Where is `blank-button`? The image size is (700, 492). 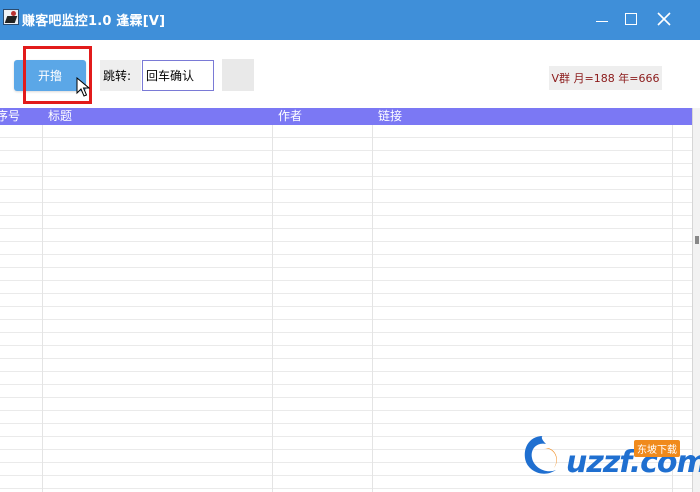 blank-button is located at coordinates (238, 75).